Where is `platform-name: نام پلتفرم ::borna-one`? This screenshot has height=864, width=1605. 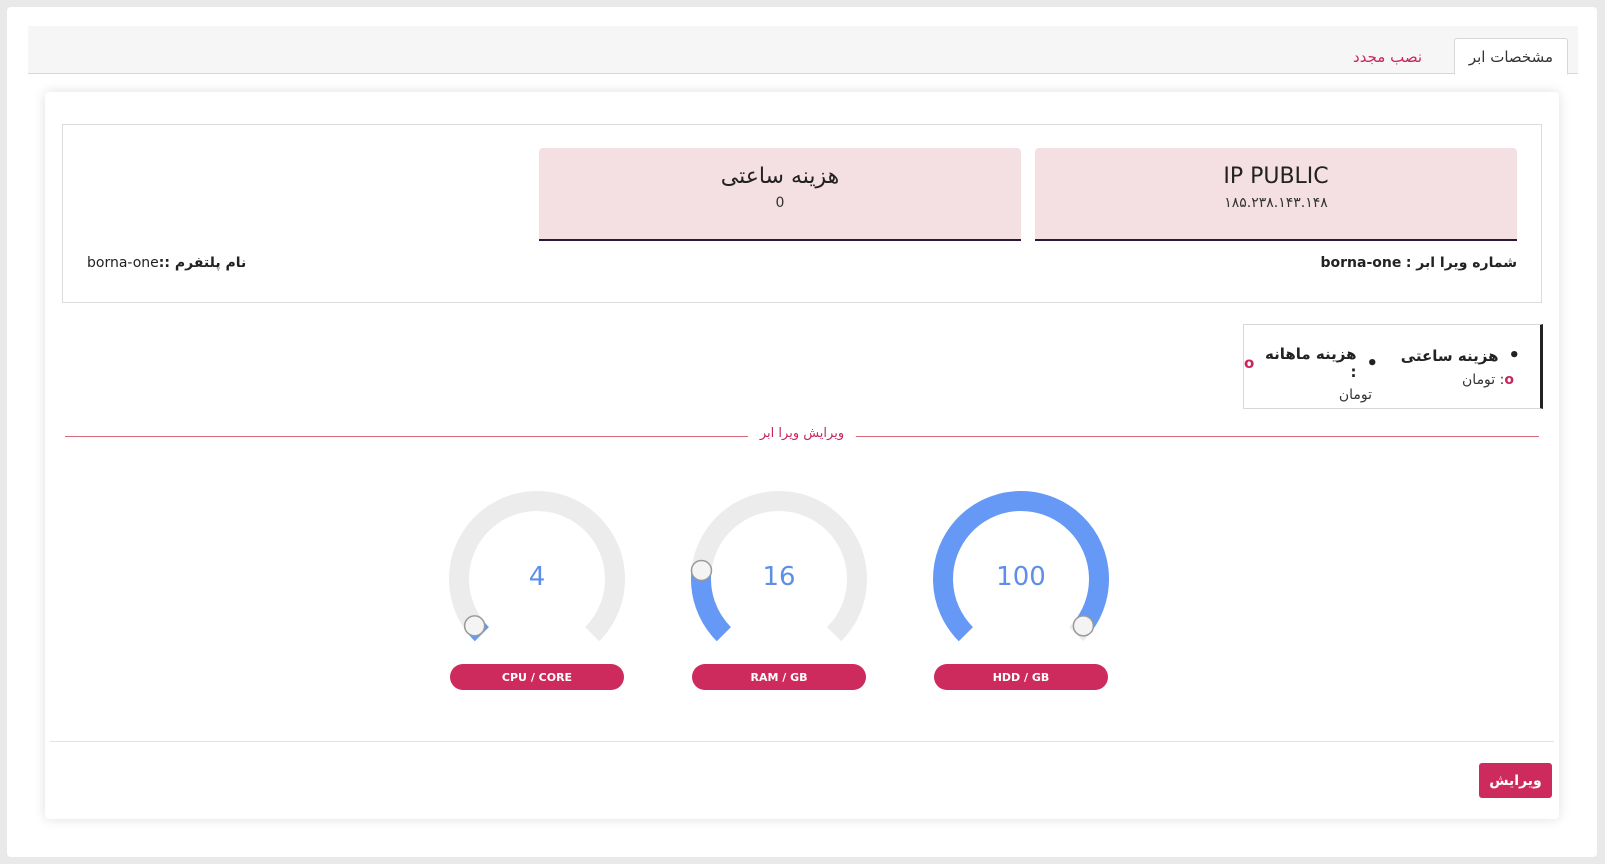
platform-name: نام پلتفرم ::borna-one is located at coordinates (166, 263).